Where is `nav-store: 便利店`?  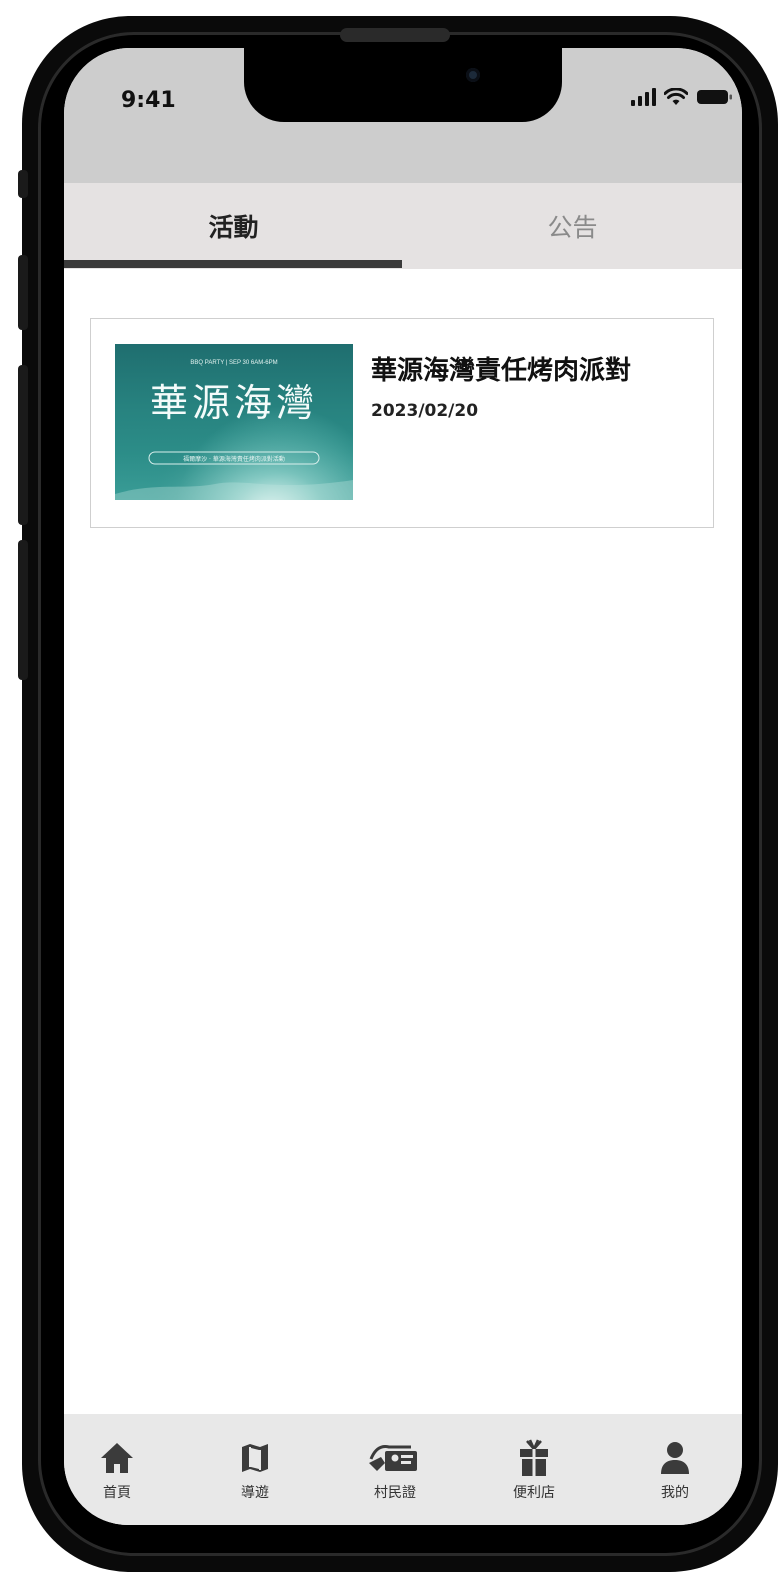 nav-store: 便利店 is located at coordinates (534, 1469).